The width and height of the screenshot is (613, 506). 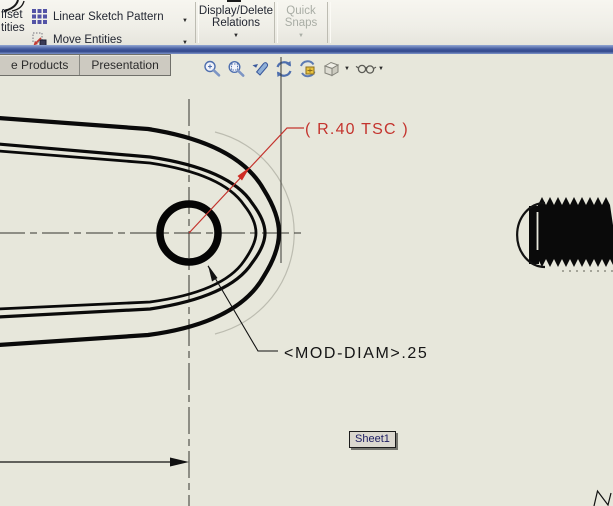 I want to click on display-delete-relations-icon, so click(x=234, y=1).